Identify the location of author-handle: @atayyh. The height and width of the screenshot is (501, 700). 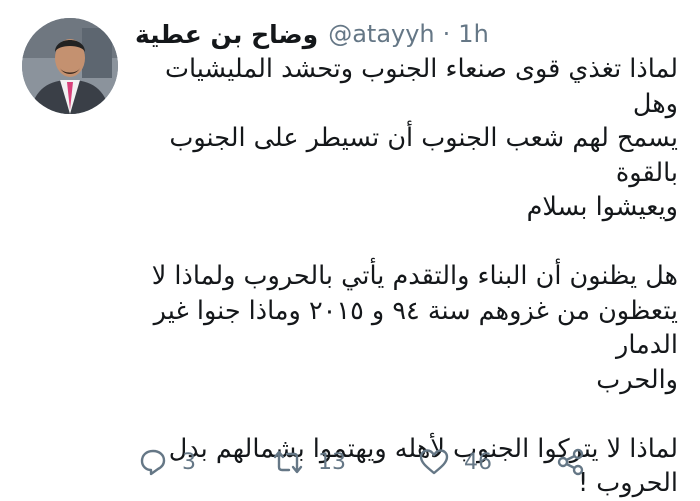
(381, 34).